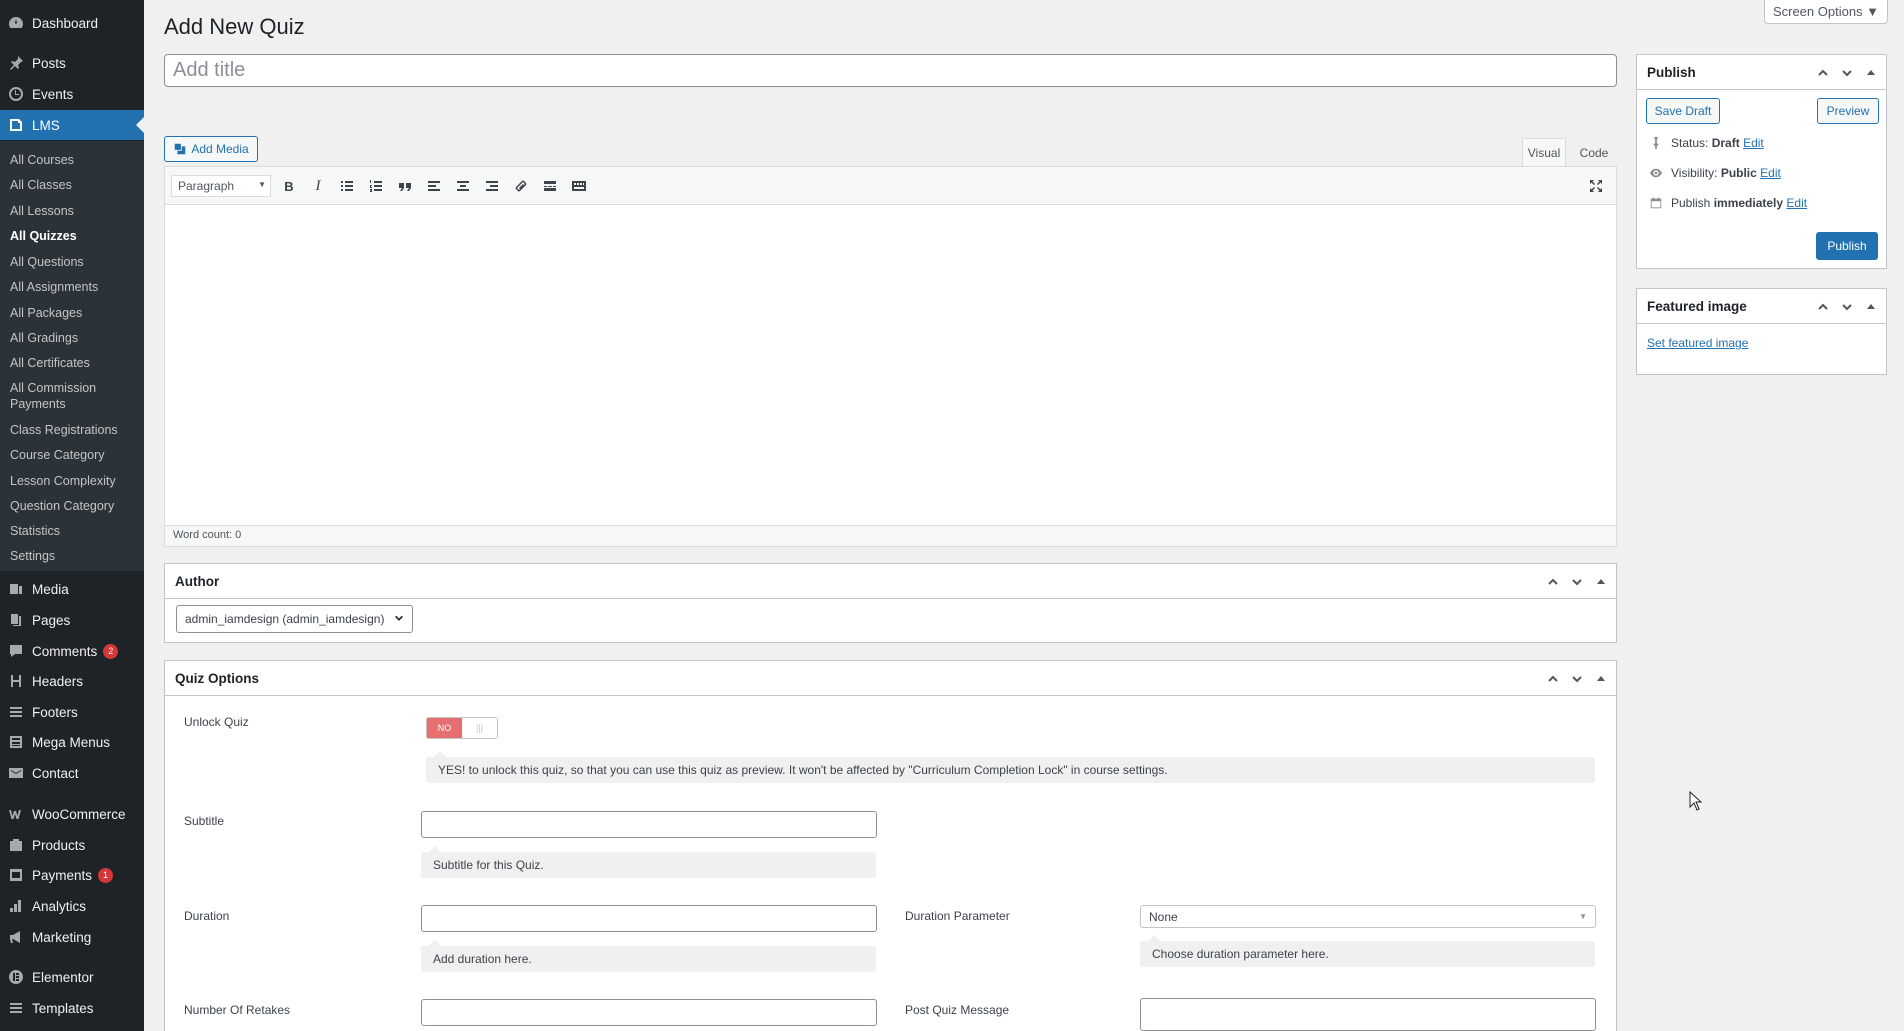 This screenshot has height=1031, width=1904. What do you see at coordinates (75, 506) in the screenshot?
I see `submenu-question-category: Question Category` at bounding box center [75, 506].